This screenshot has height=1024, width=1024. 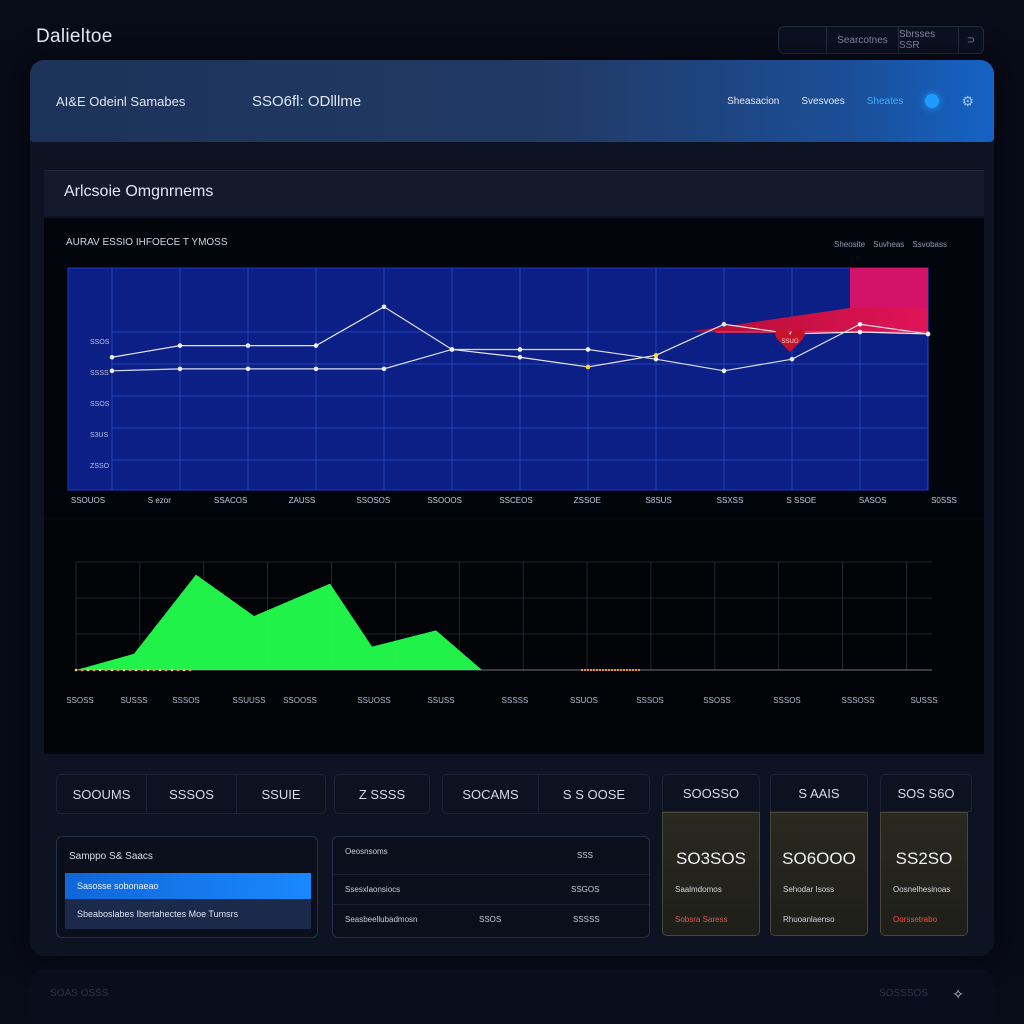 What do you see at coordinates (99, 435) in the screenshot?
I see `y-tick-label: S3US` at bounding box center [99, 435].